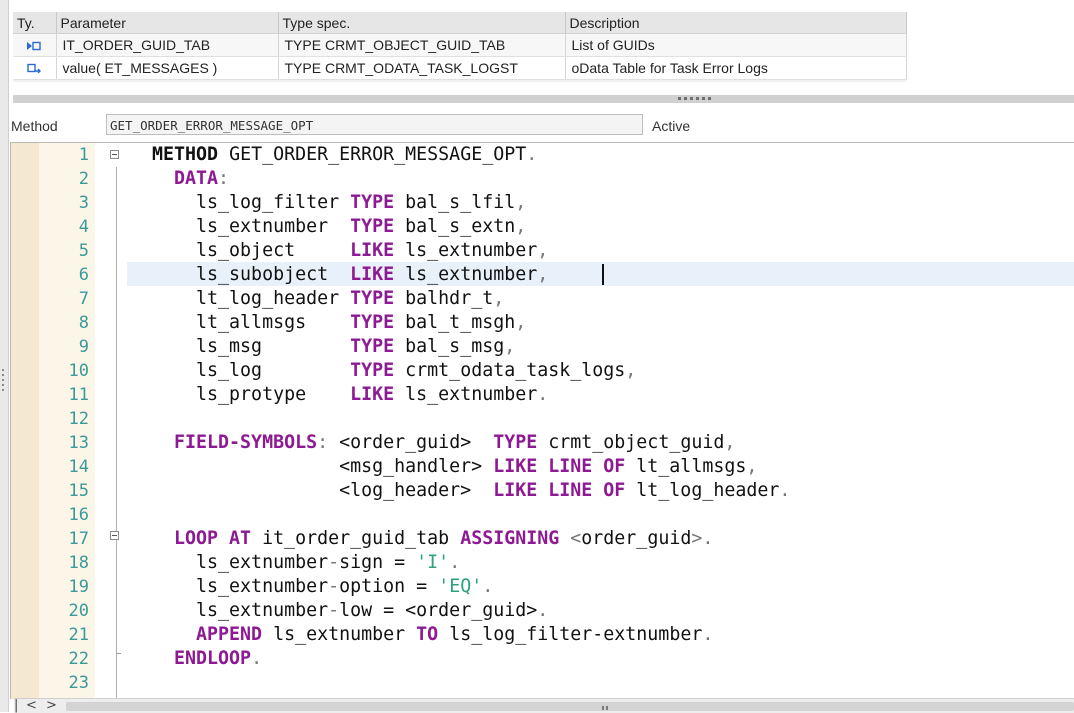 The image size is (1074, 713). I want to click on table-header-row: Ty. Parameter Type spec. Description, so click(460, 23).